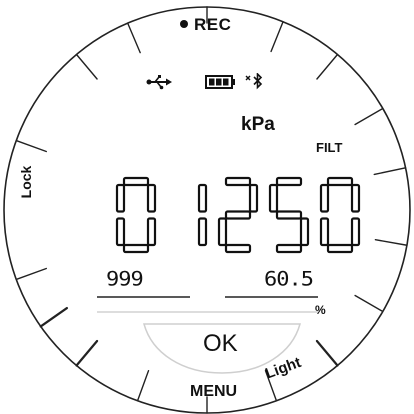 The width and height of the screenshot is (414, 414). I want to click on lock-button: Lock, so click(26, 182).